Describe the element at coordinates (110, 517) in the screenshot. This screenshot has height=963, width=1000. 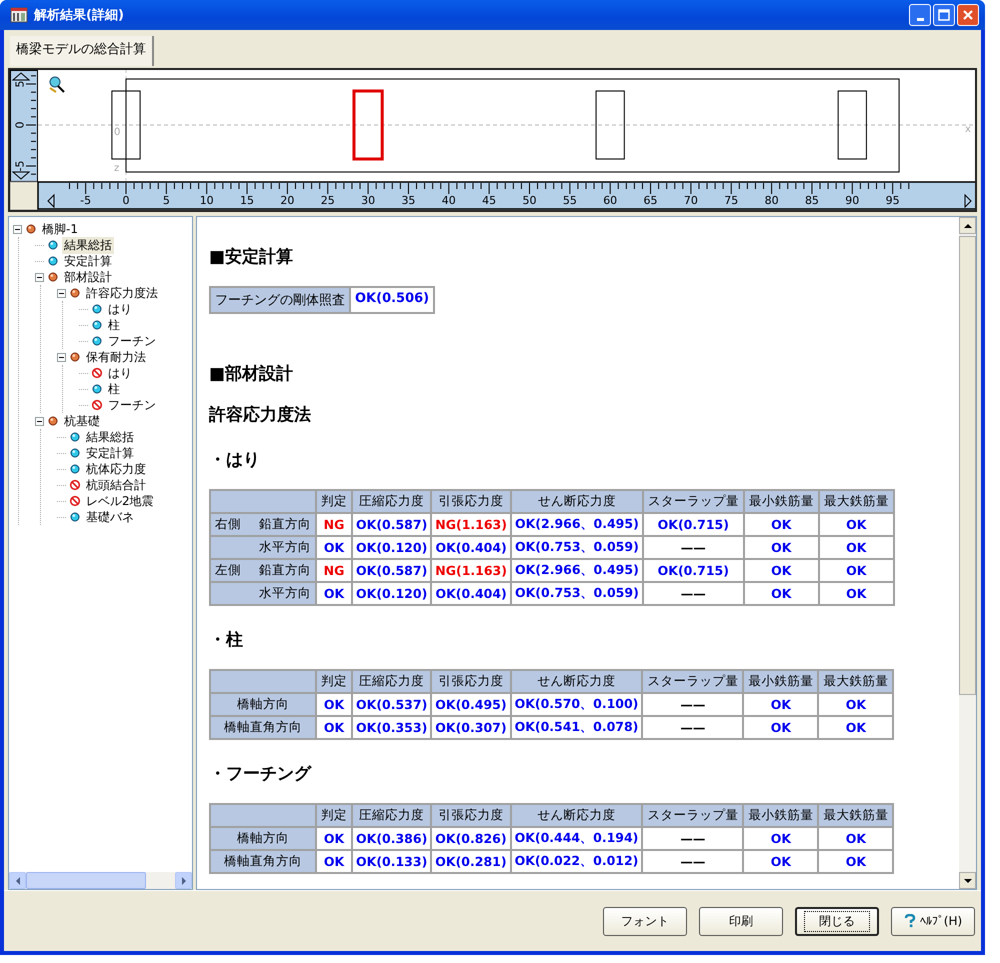
I see `tree-item: 基礎バネ` at that location.